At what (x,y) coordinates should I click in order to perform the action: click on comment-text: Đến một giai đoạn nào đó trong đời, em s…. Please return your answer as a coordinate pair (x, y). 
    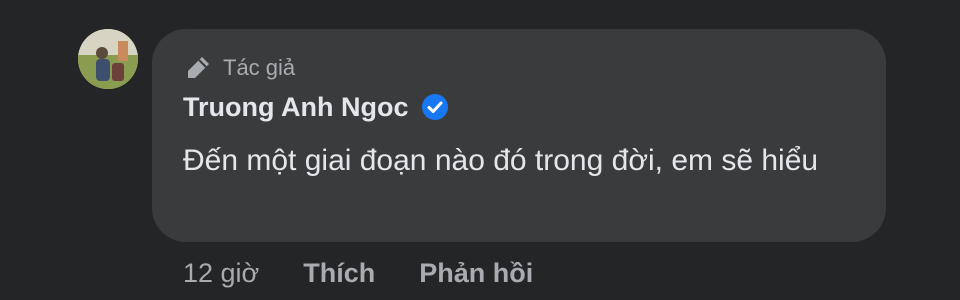
    Looking at the image, I should click on (501, 160).